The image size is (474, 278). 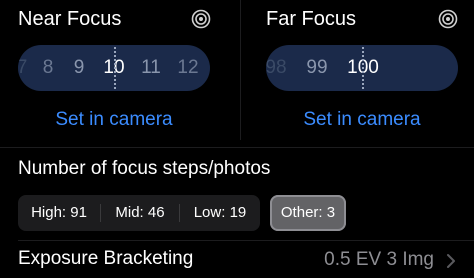 I want to click on segment-low: Low: 19, so click(x=220, y=213).